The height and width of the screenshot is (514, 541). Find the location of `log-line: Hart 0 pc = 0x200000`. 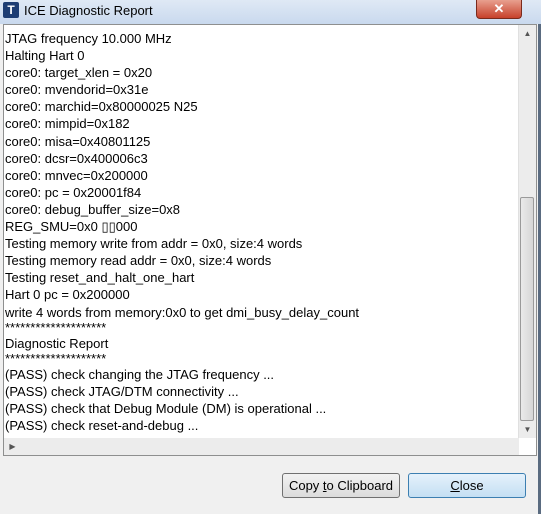

log-line: Hart 0 pc = 0x200000 is located at coordinates (67, 295).